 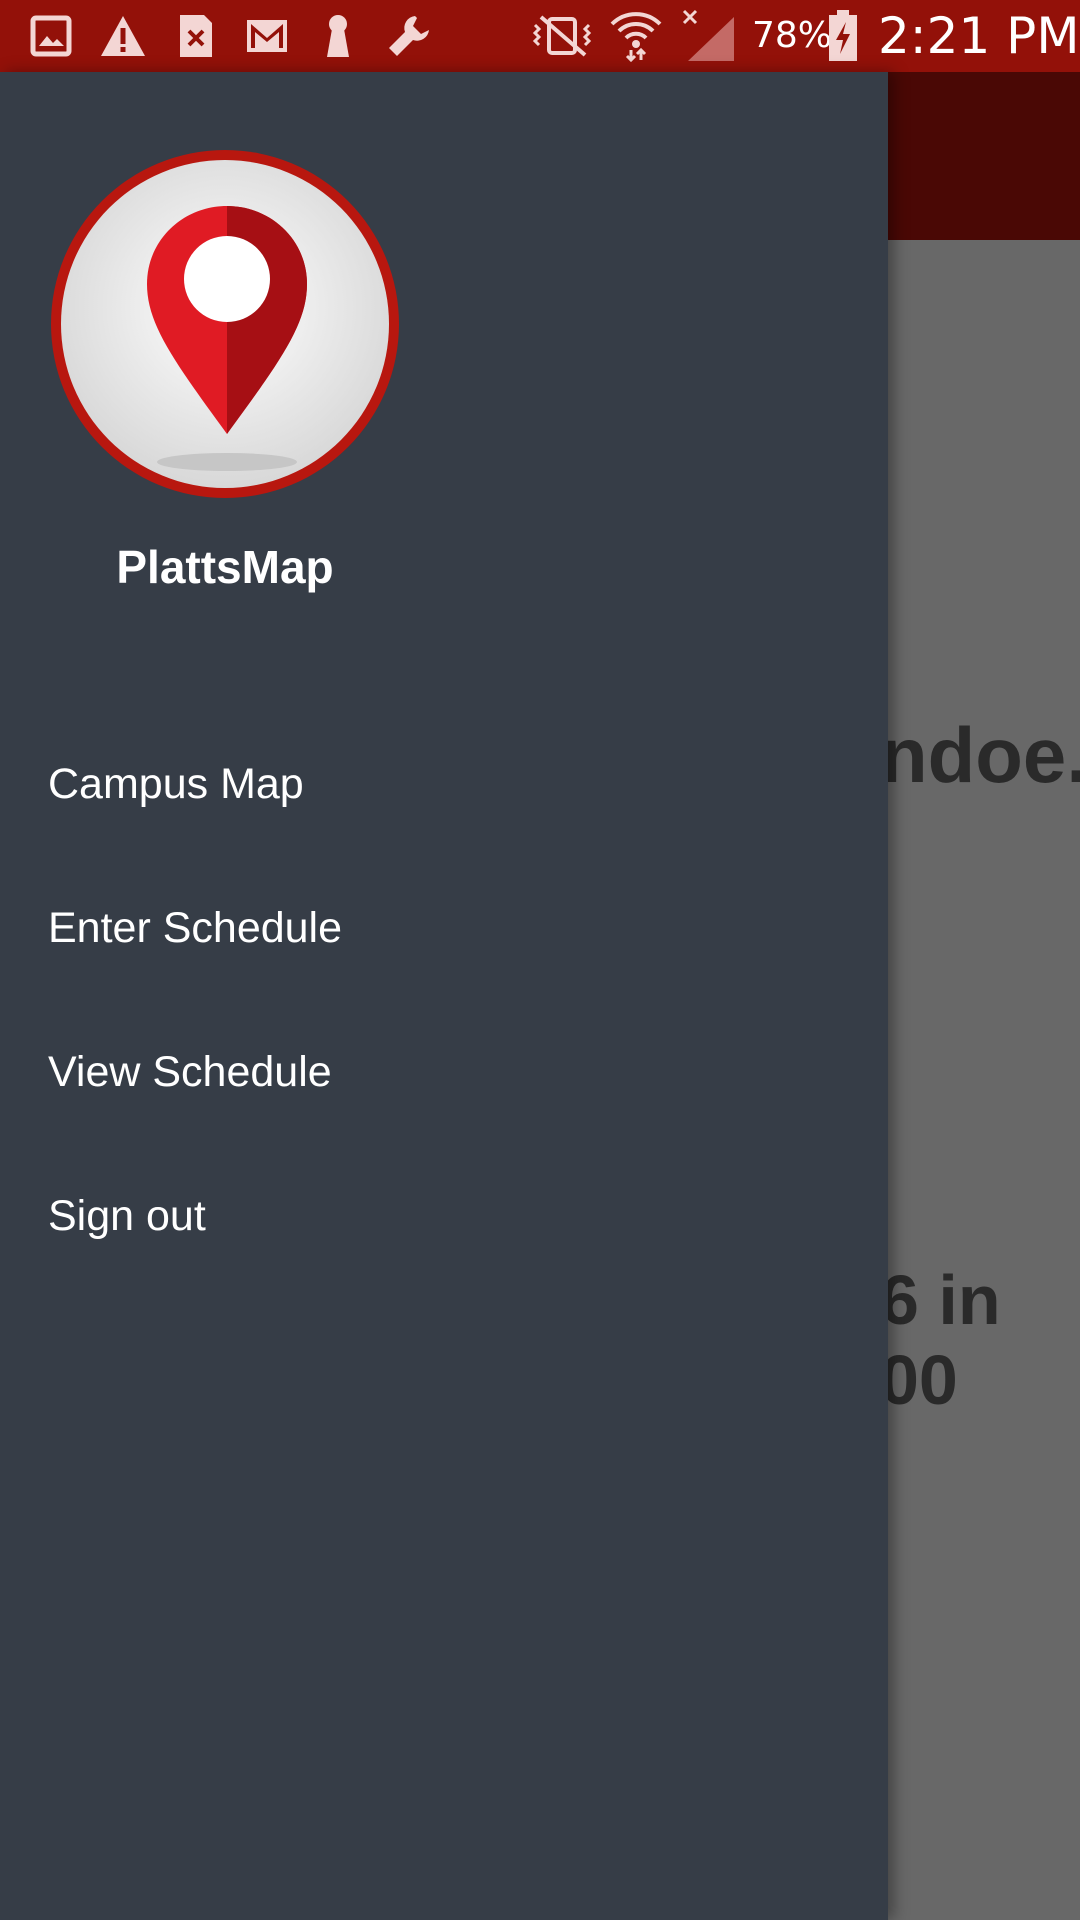 I want to click on status-bar: 78% 2:21 PM, so click(x=540, y=36).